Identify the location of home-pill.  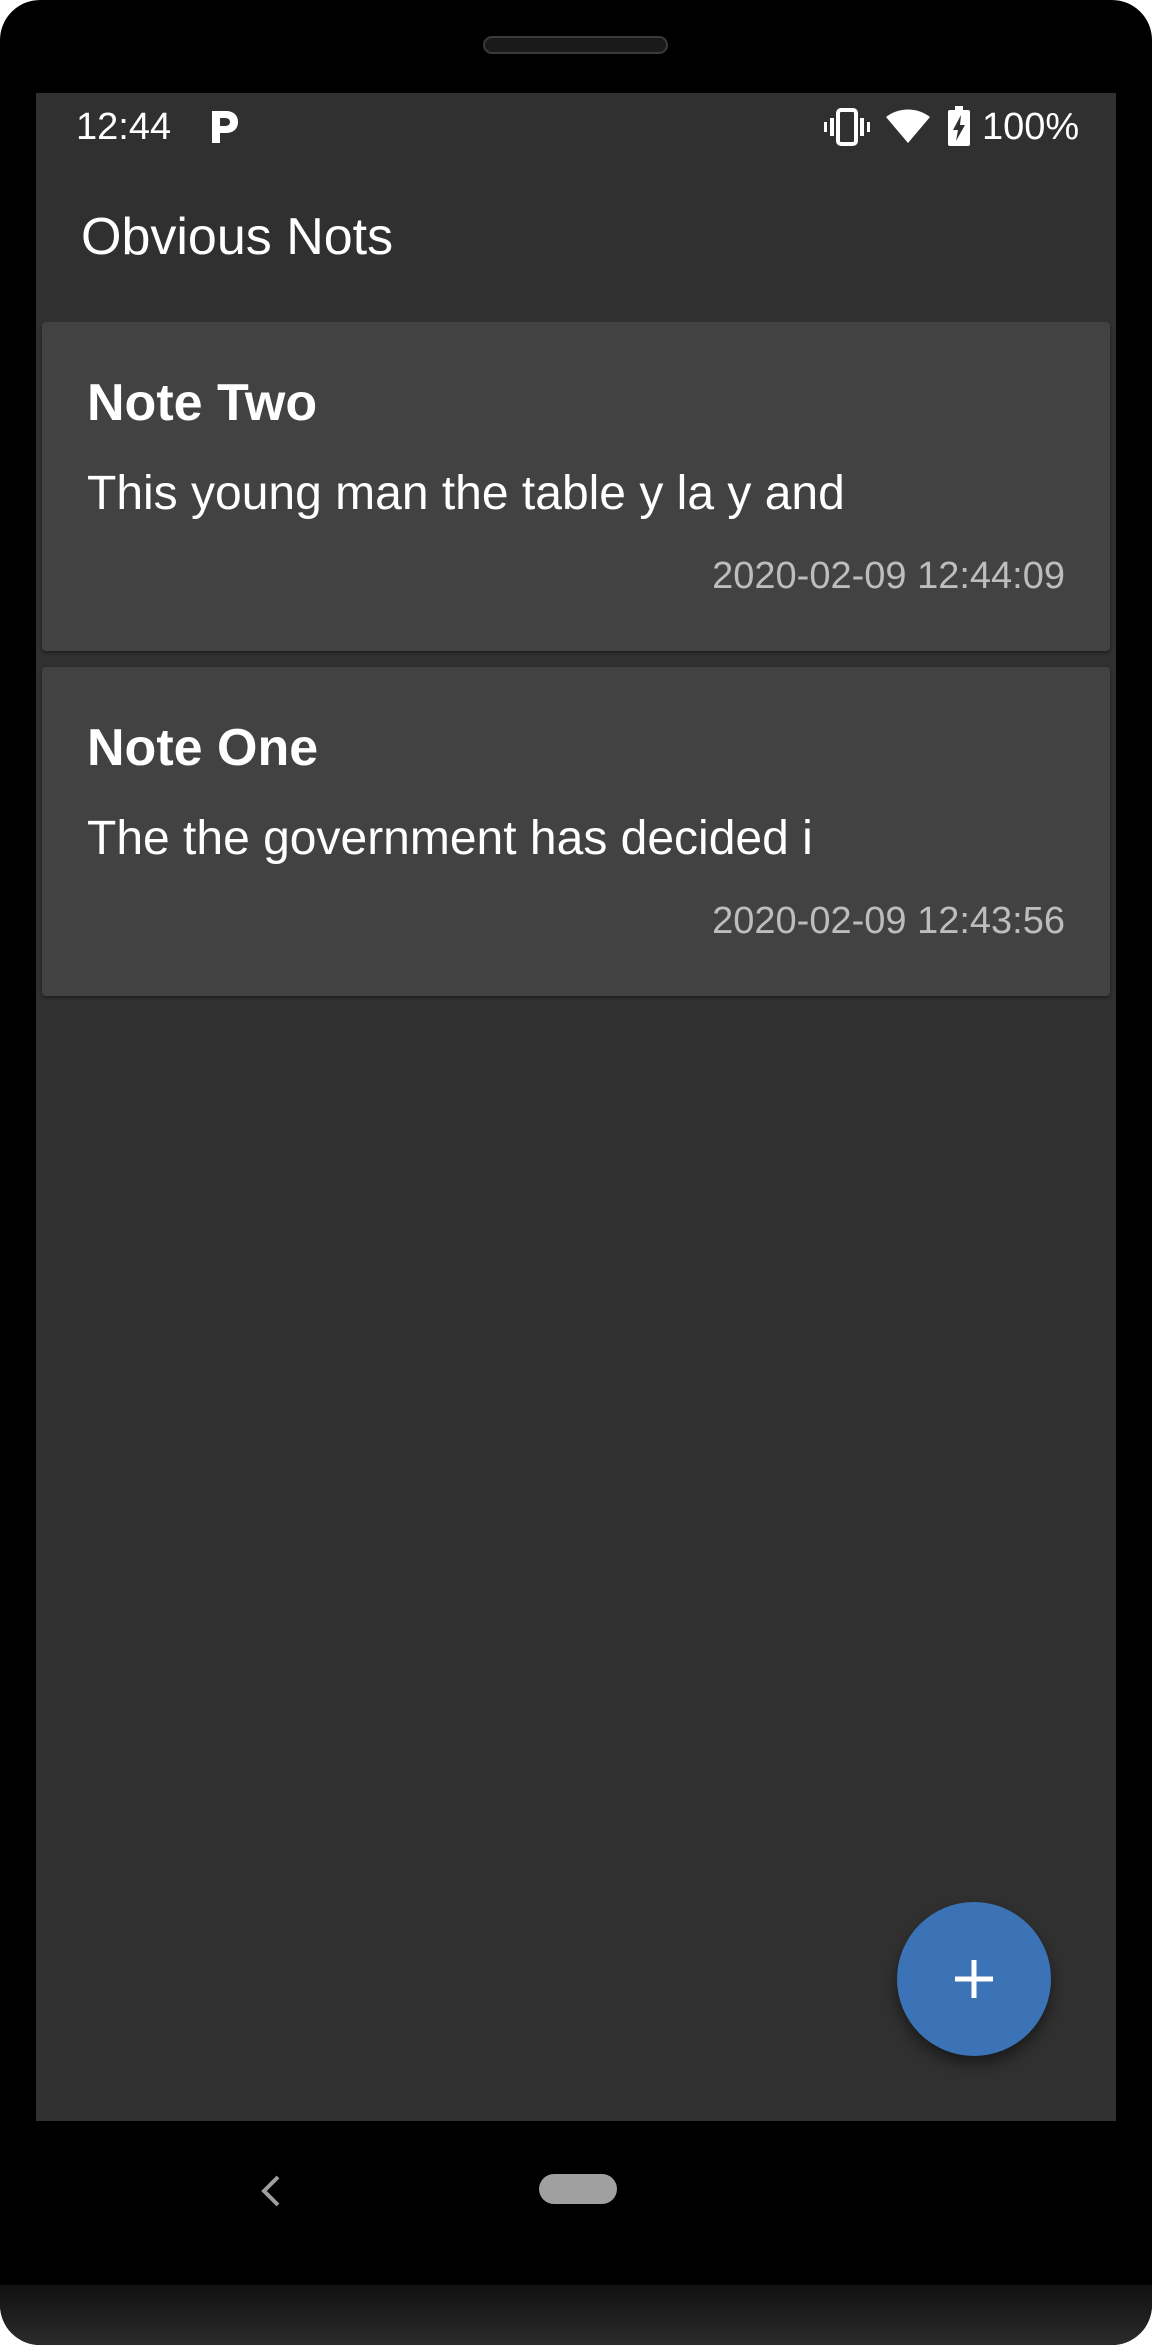
(578, 2189).